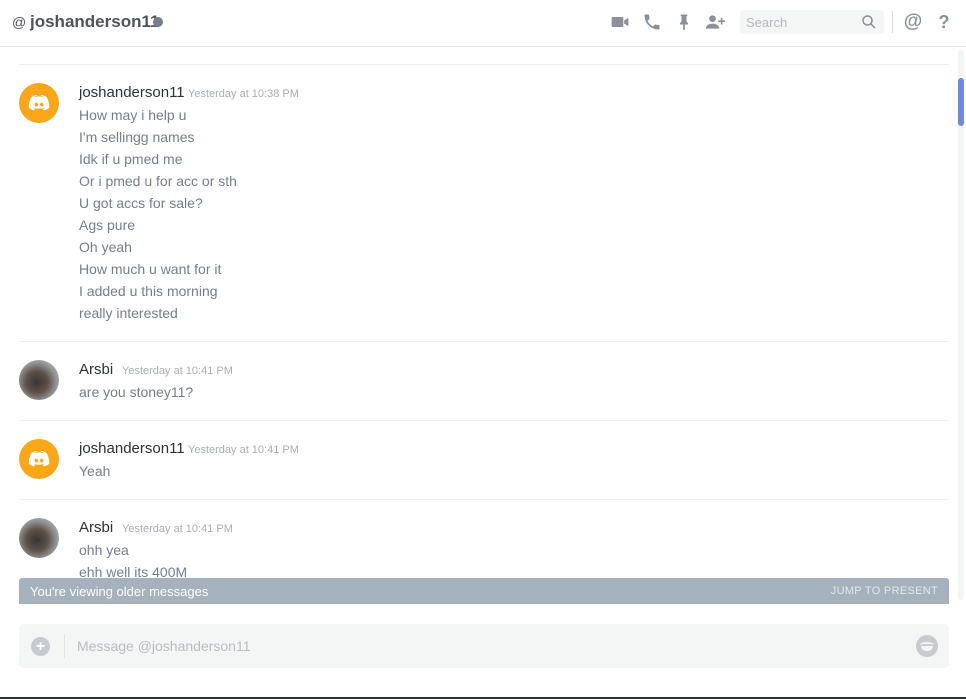 Image resolution: width=966 pixels, height=699 pixels. Describe the element at coordinates (158, 181) in the screenshot. I see `message-text: Or i pmed u for acc or sth` at that location.